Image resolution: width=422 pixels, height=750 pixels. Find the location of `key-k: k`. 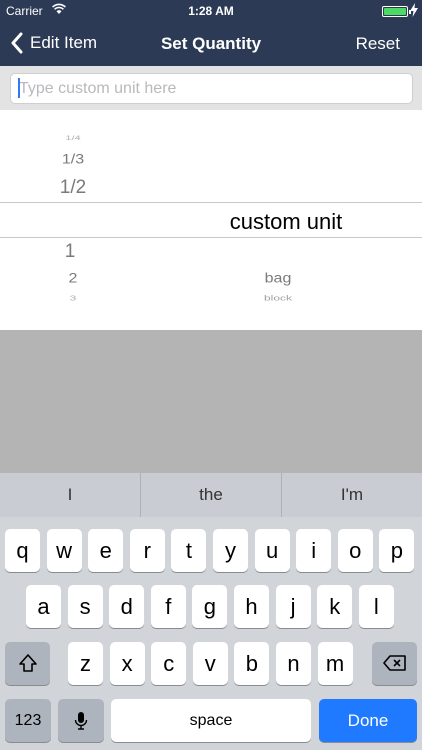

key-k: k is located at coordinates (335, 606).